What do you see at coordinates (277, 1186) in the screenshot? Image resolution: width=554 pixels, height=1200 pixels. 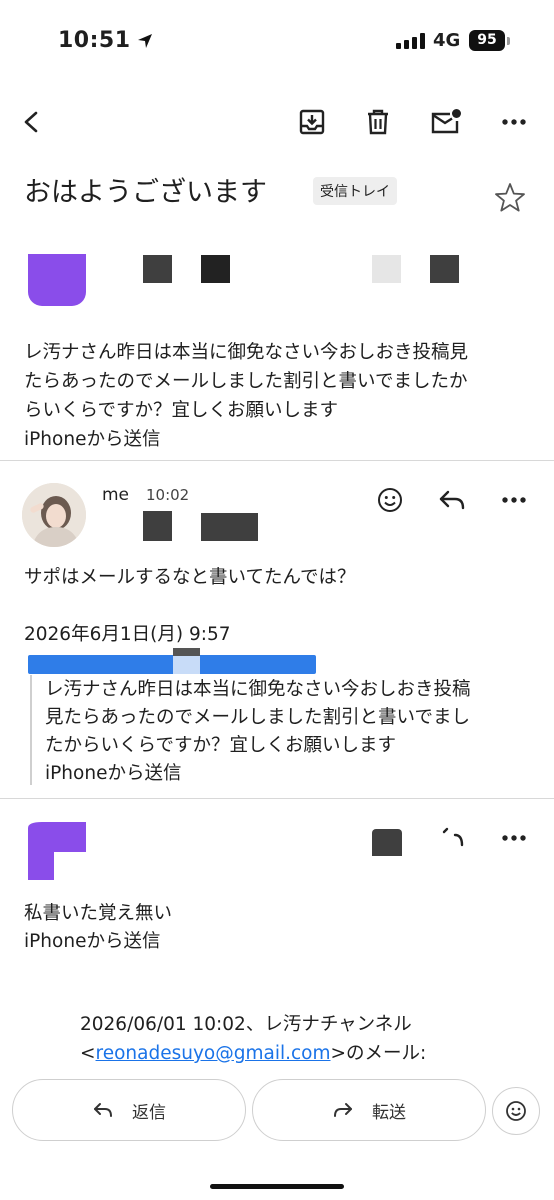 I see `home-indicator` at bounding box center [277, 1186].